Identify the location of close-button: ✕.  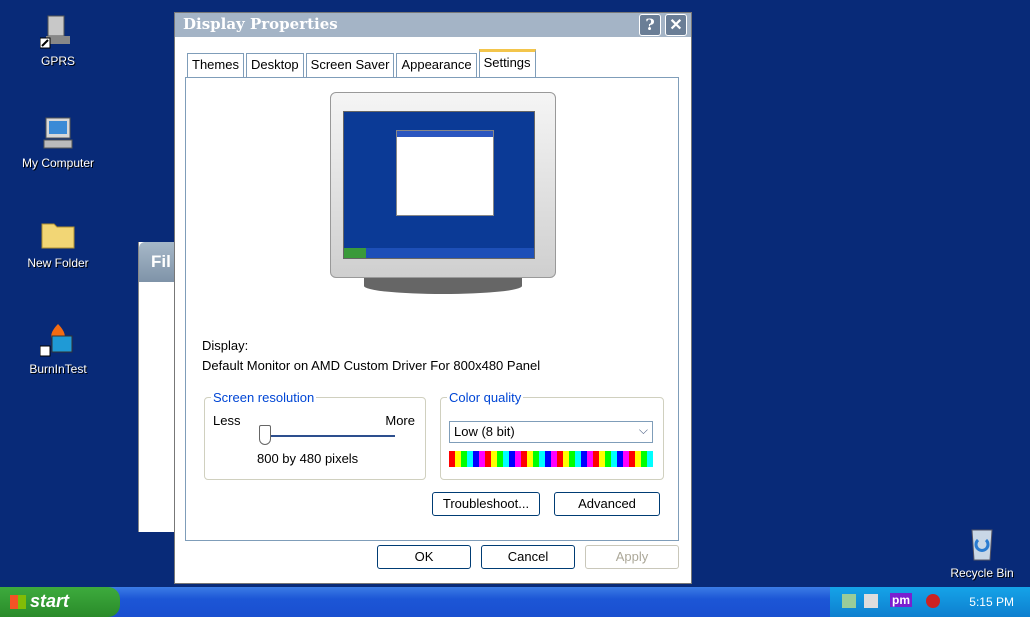
(676, 25).